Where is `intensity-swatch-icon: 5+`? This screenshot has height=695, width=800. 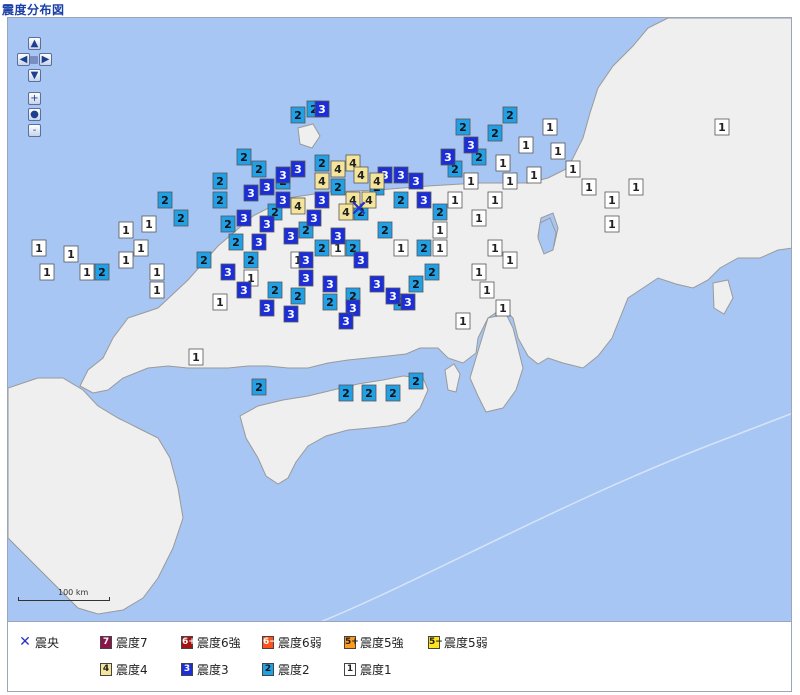
intensity-swatch-icon: 5+ is located at coordinates (351, 642).